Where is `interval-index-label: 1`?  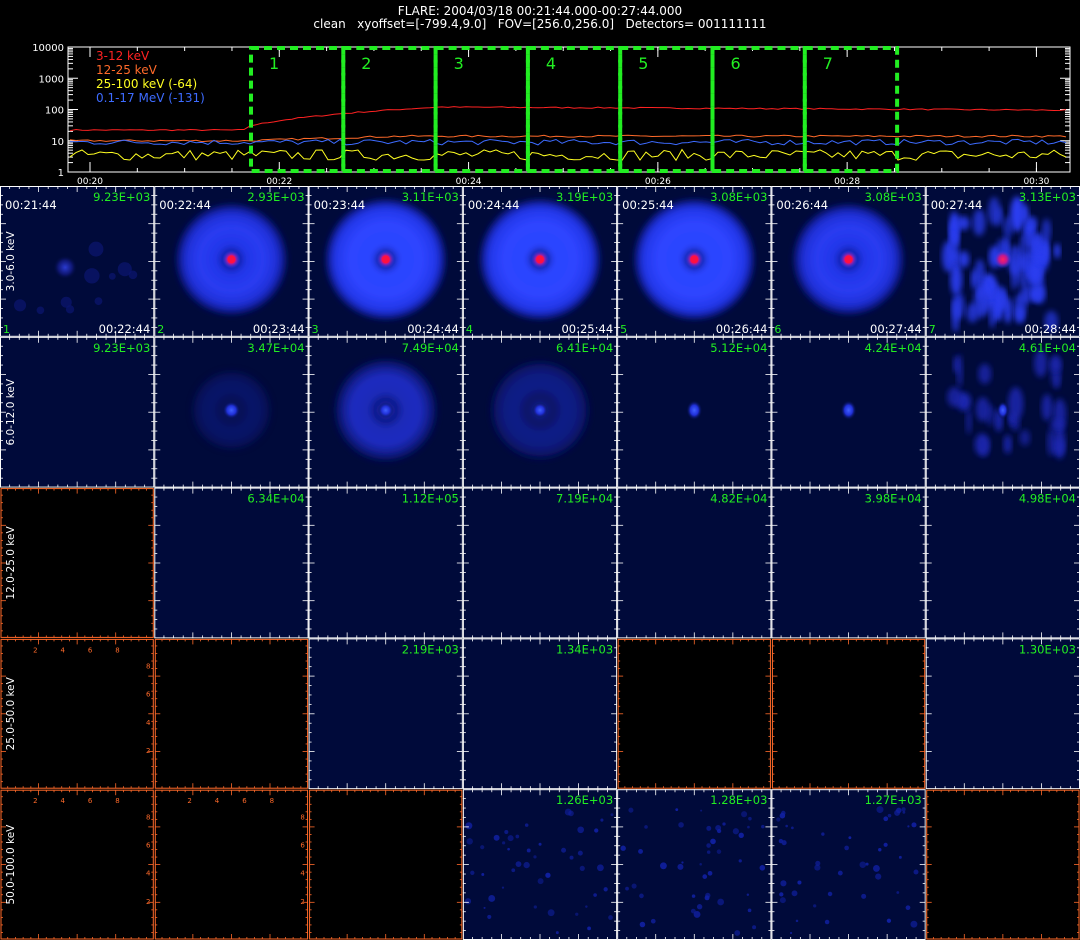
interval-index-label: 1 is located at coordinates (6, 329).